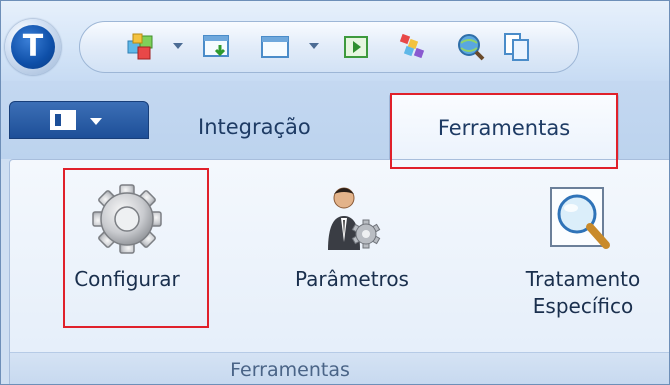 The image size is (670, 385). What do you see at coordinates (79, 120) in the screenshot?
I see `file-menu-button` at bounding box center [79, 120].